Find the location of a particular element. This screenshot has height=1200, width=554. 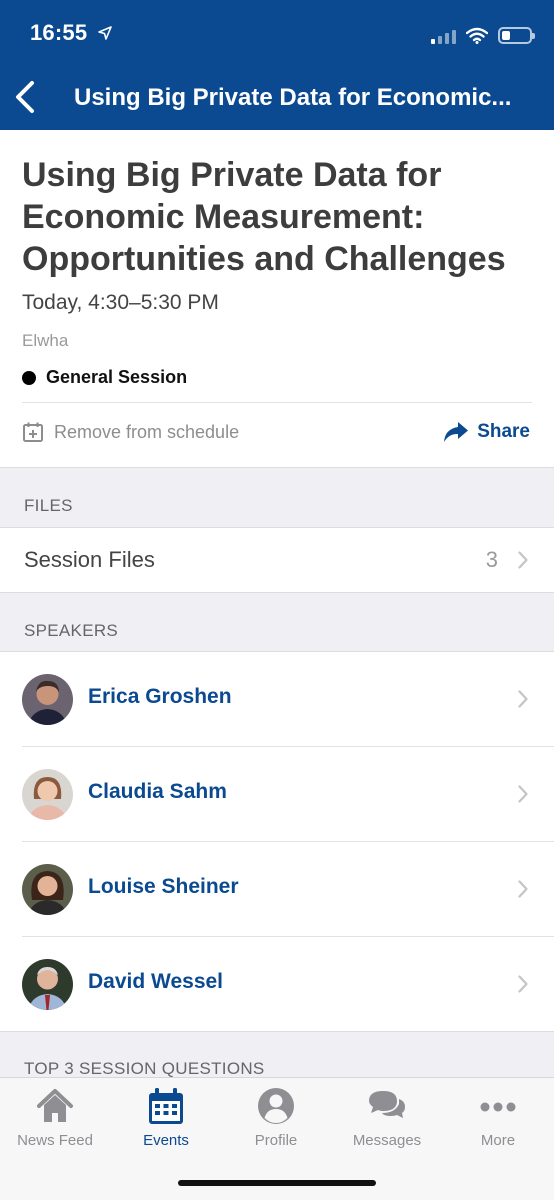

remove-from-schedule-button: Remove from schedule is located at coordinates (130, 432).